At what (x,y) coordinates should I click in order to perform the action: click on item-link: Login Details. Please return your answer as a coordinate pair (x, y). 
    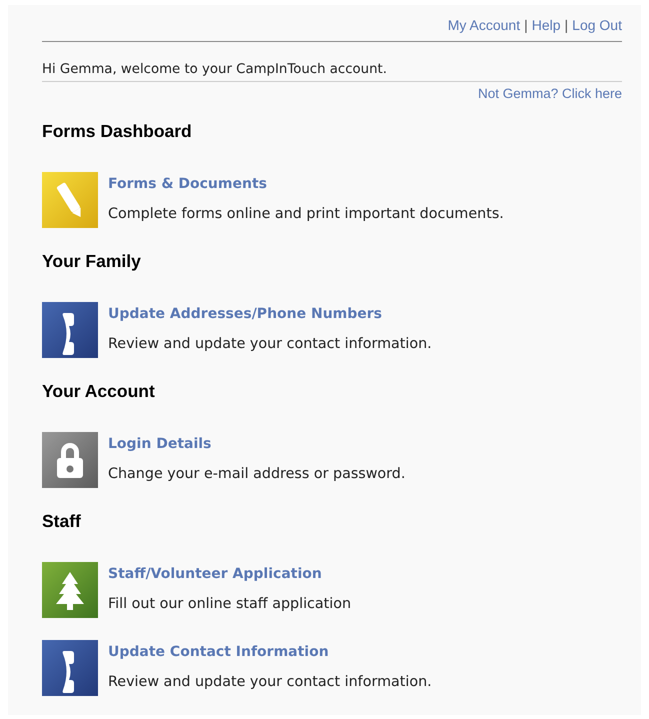
    Looking at the image, I should click on (160, 444).